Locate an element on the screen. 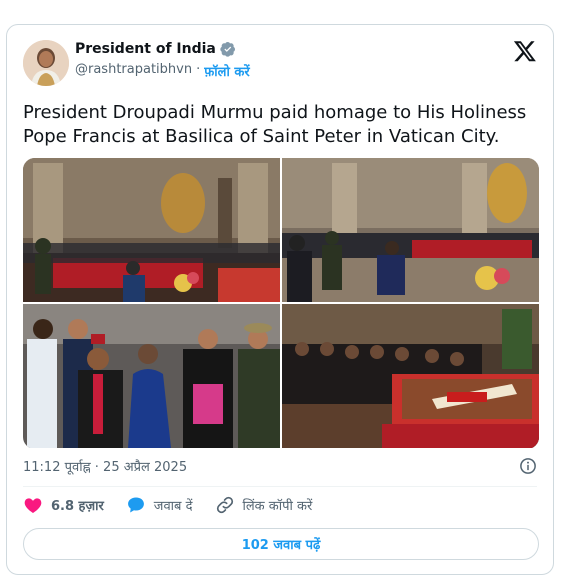 The image size is (573, 581). reply-bubble-icon is located at coordinates (135, 505).